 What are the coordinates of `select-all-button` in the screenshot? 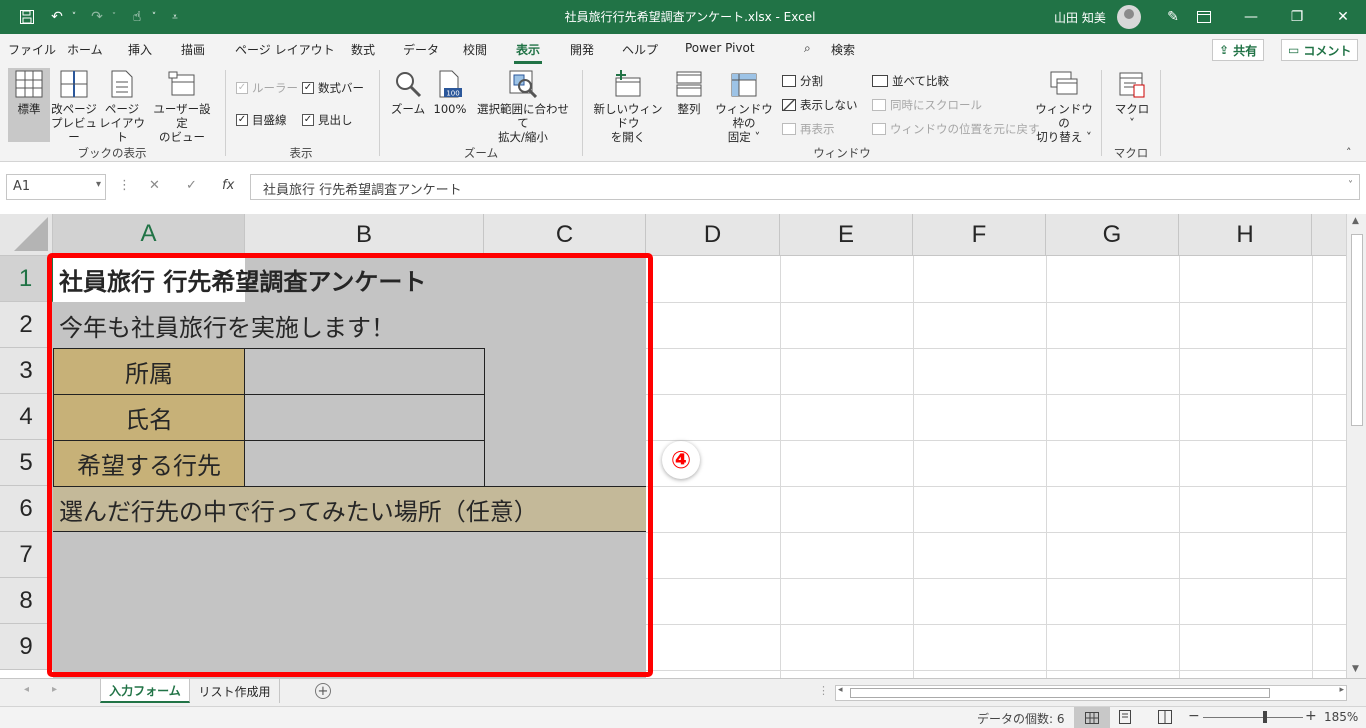 It's located at (26, 235).